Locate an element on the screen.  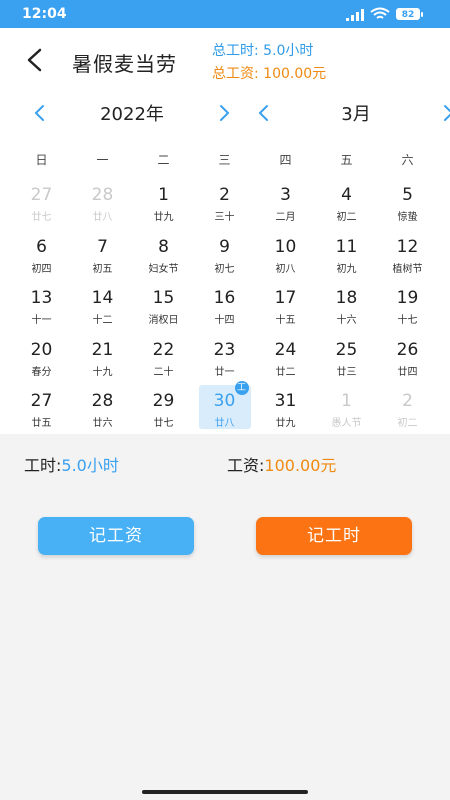
calendar-week-row: 13 十一 14 十二 15 消权日 16 十四 17 十五 18 十六 19 十七 is located at coordinates (224, 308).